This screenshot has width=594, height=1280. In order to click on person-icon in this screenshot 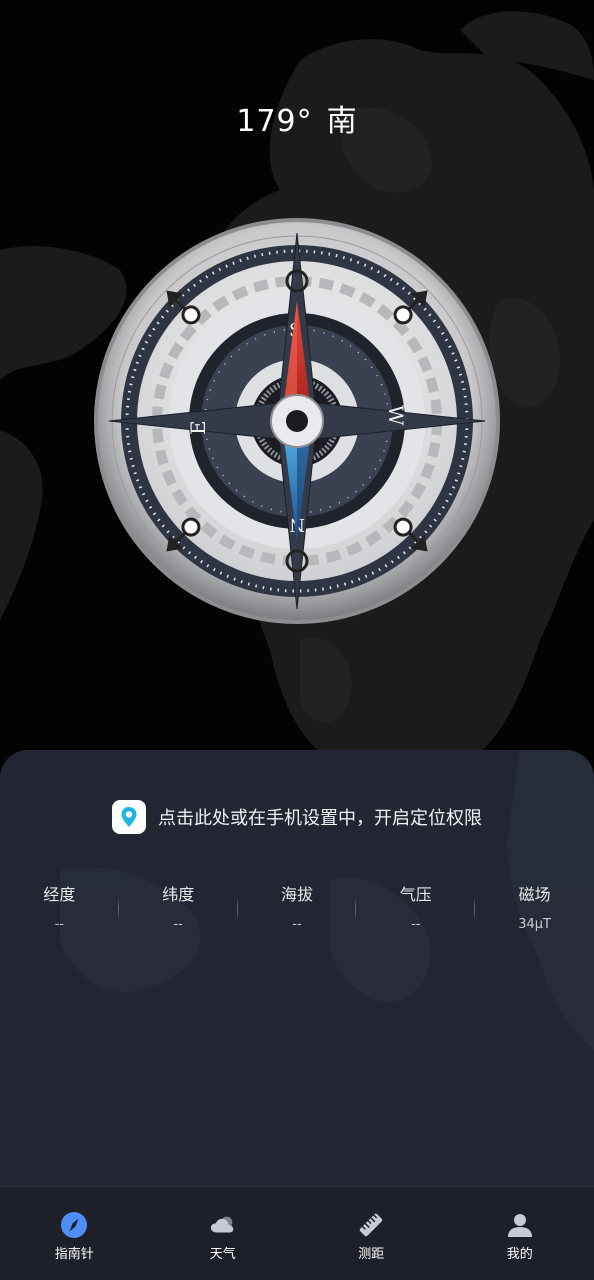, I will do `click(520, 1225)`.